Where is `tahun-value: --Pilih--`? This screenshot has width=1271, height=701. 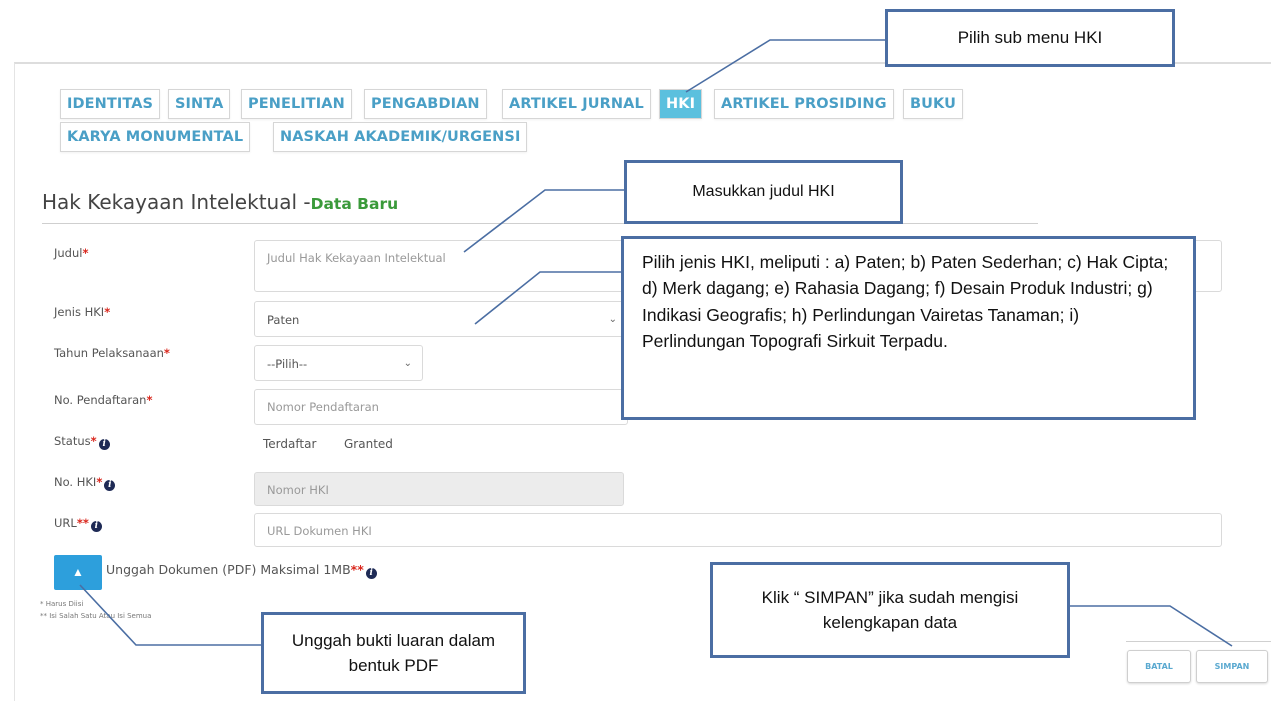
tahun-value: --Pilih-- is located at coordinates (287, 364).